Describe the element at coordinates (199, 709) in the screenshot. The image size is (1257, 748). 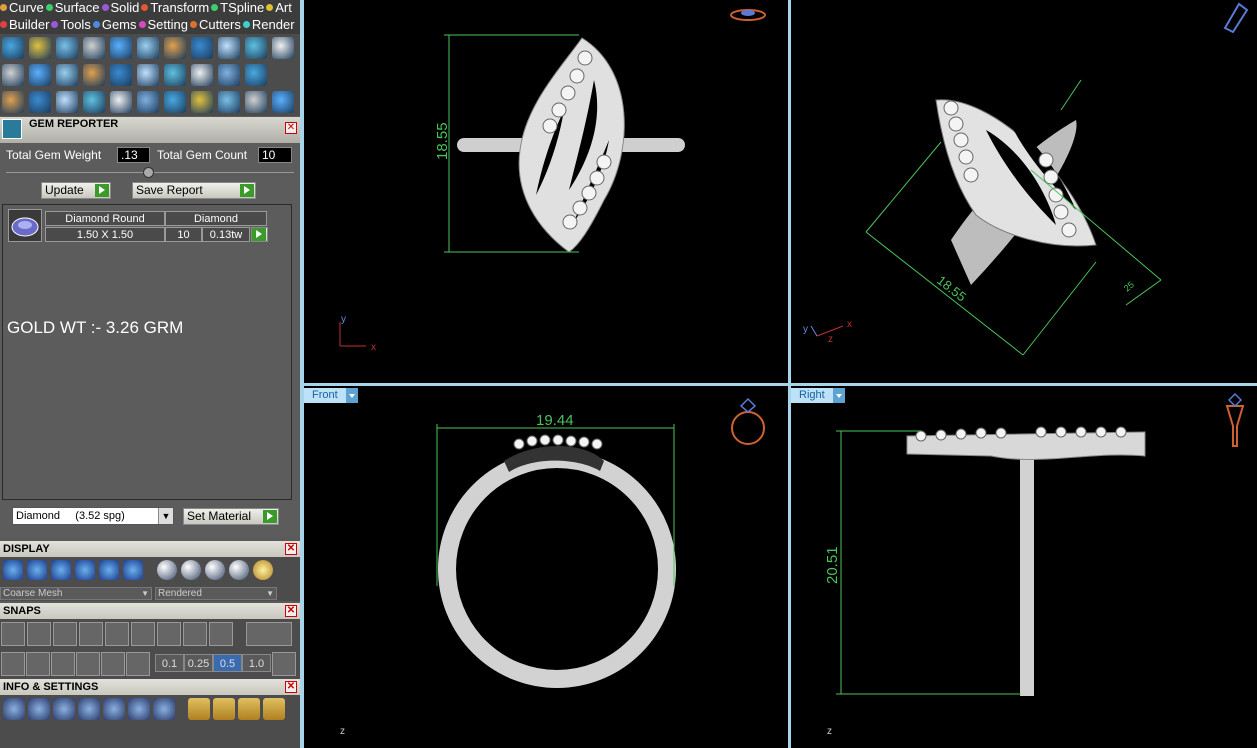
I see `brush-icon` at that location.